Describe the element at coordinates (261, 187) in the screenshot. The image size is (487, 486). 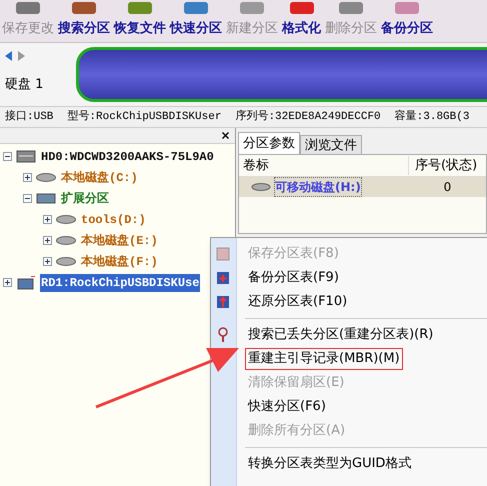
I see `removable-disk-icon` at that location.